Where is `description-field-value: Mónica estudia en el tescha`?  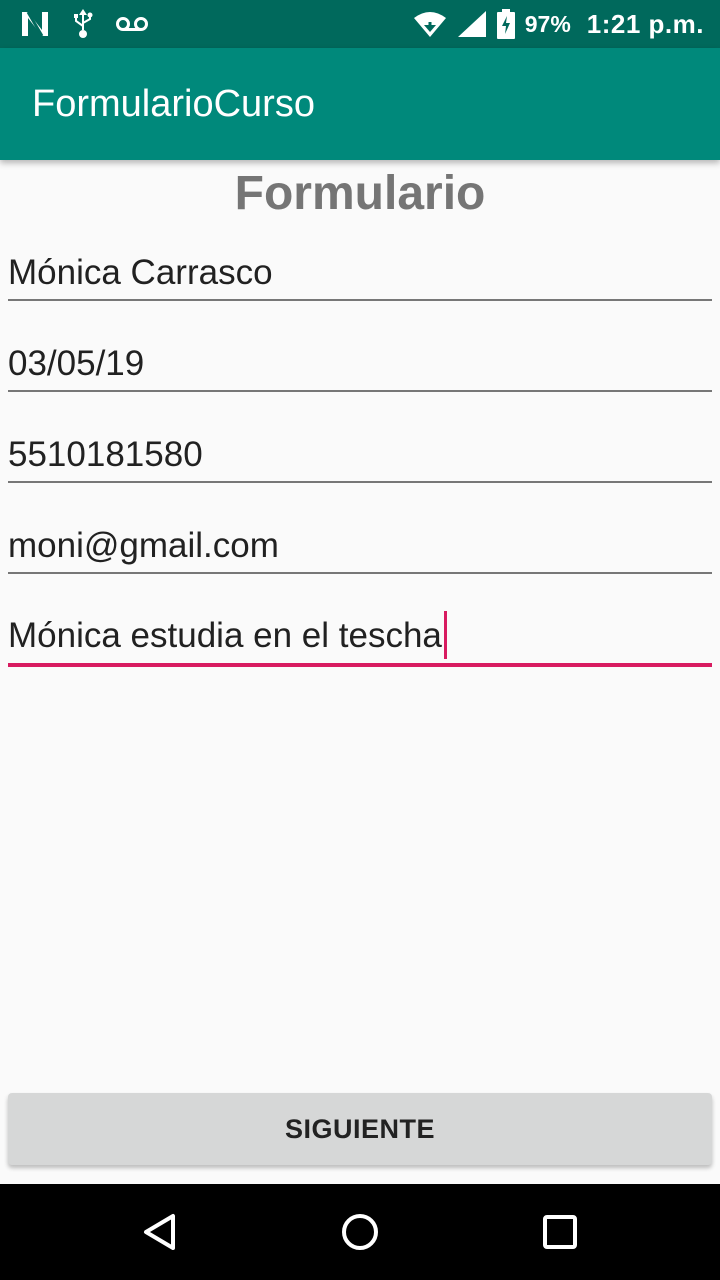
description-field-value: Mónica estudia en el tescha is located at coordinates (225, 635).